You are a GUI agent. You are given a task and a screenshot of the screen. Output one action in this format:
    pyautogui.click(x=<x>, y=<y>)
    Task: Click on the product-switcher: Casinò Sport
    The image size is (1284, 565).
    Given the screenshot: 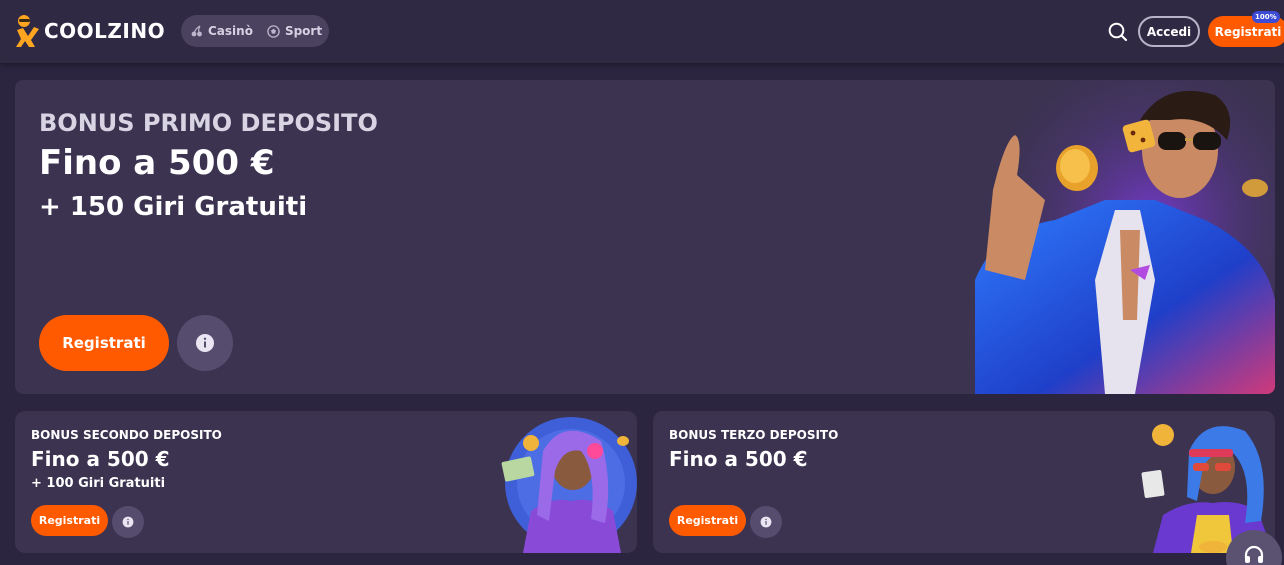 What is the action you would take?
    pyautogui.click(x=255, y=31)
    